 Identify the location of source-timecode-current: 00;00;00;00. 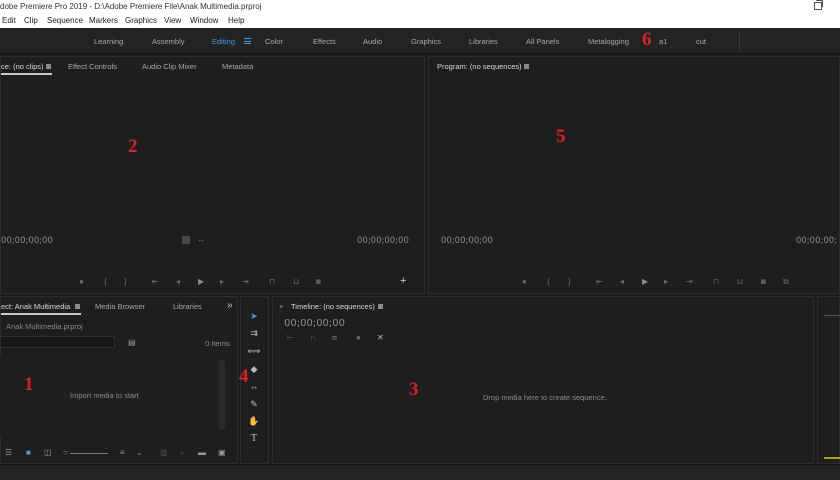
(27, 241).